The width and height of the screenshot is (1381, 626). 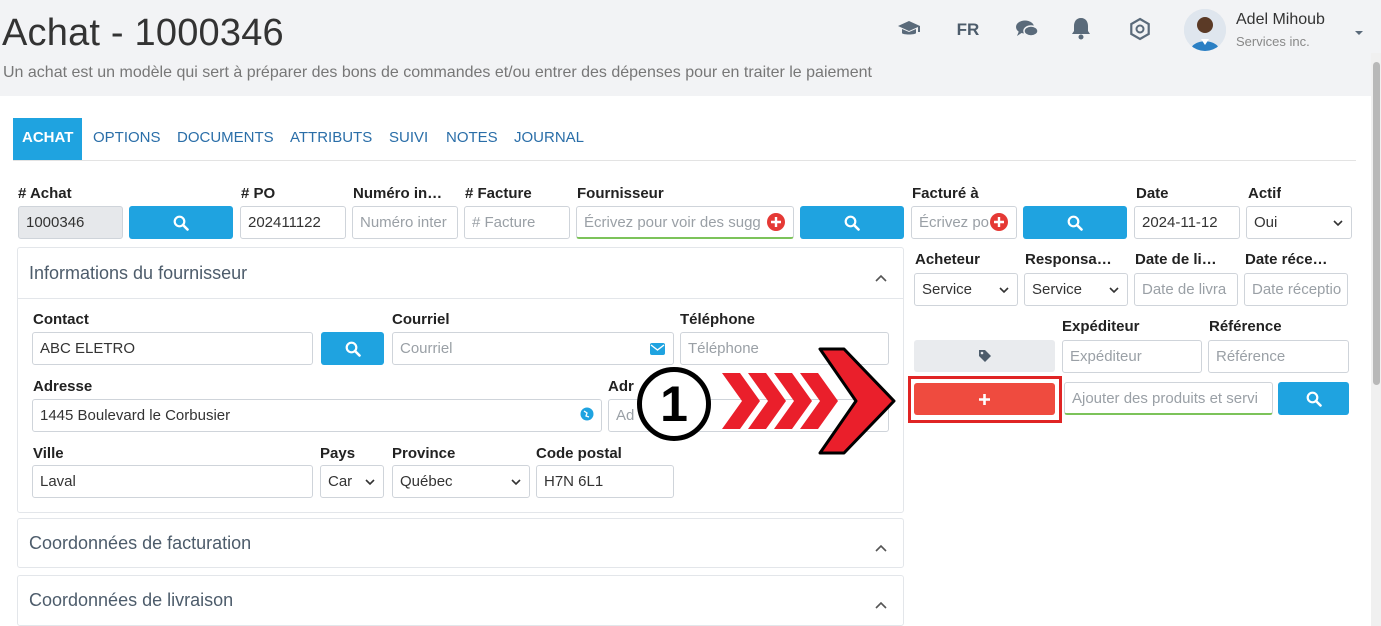 What do you see at coordinates (1280, 20) in the screenshot?
I see `user-name: Adel Mihoub` at bounding box center [1280, 20].